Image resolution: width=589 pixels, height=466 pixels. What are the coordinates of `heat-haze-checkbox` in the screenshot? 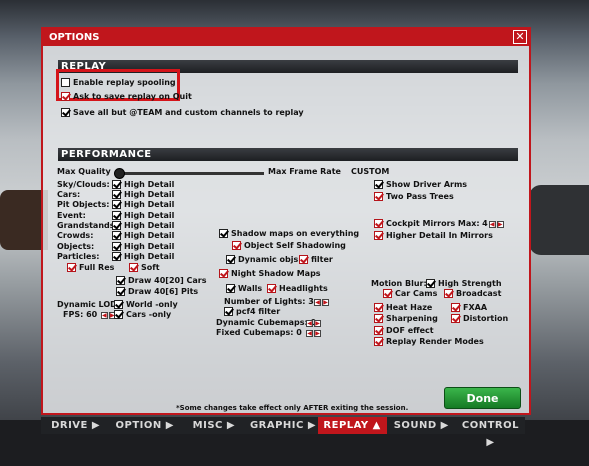 It's located at (378, 307).